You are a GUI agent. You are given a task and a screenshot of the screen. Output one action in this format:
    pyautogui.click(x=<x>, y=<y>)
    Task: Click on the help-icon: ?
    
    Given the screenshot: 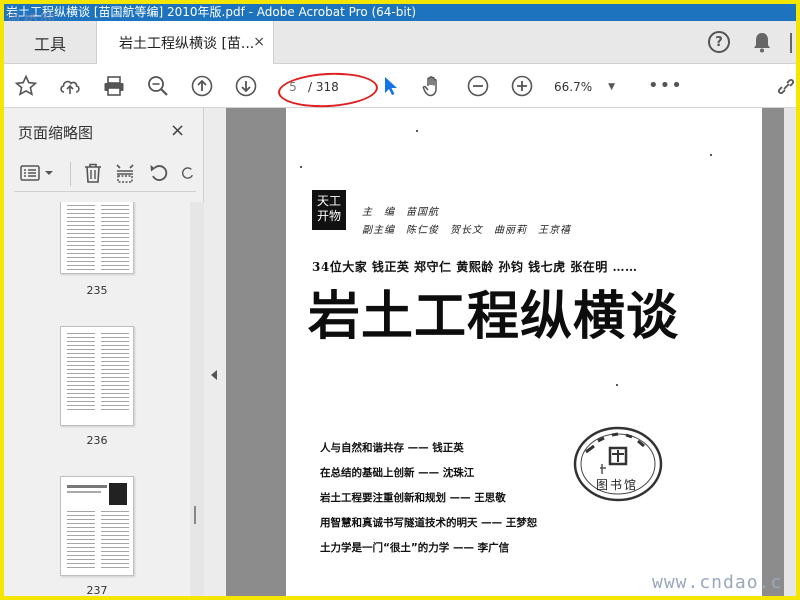 What is the action you would take?
    pyautogui.click(x=719, y=42)
    